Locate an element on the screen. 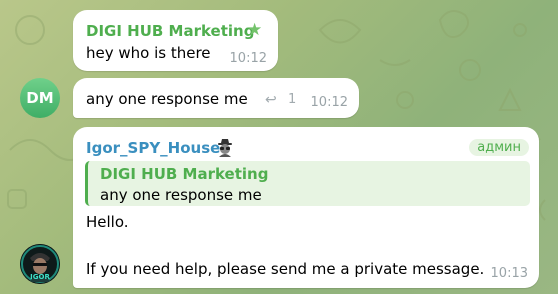 The width and height of the screenshot is (558, 294). sender-avatar-igor: IGOR is located at coordinates (40, 264).